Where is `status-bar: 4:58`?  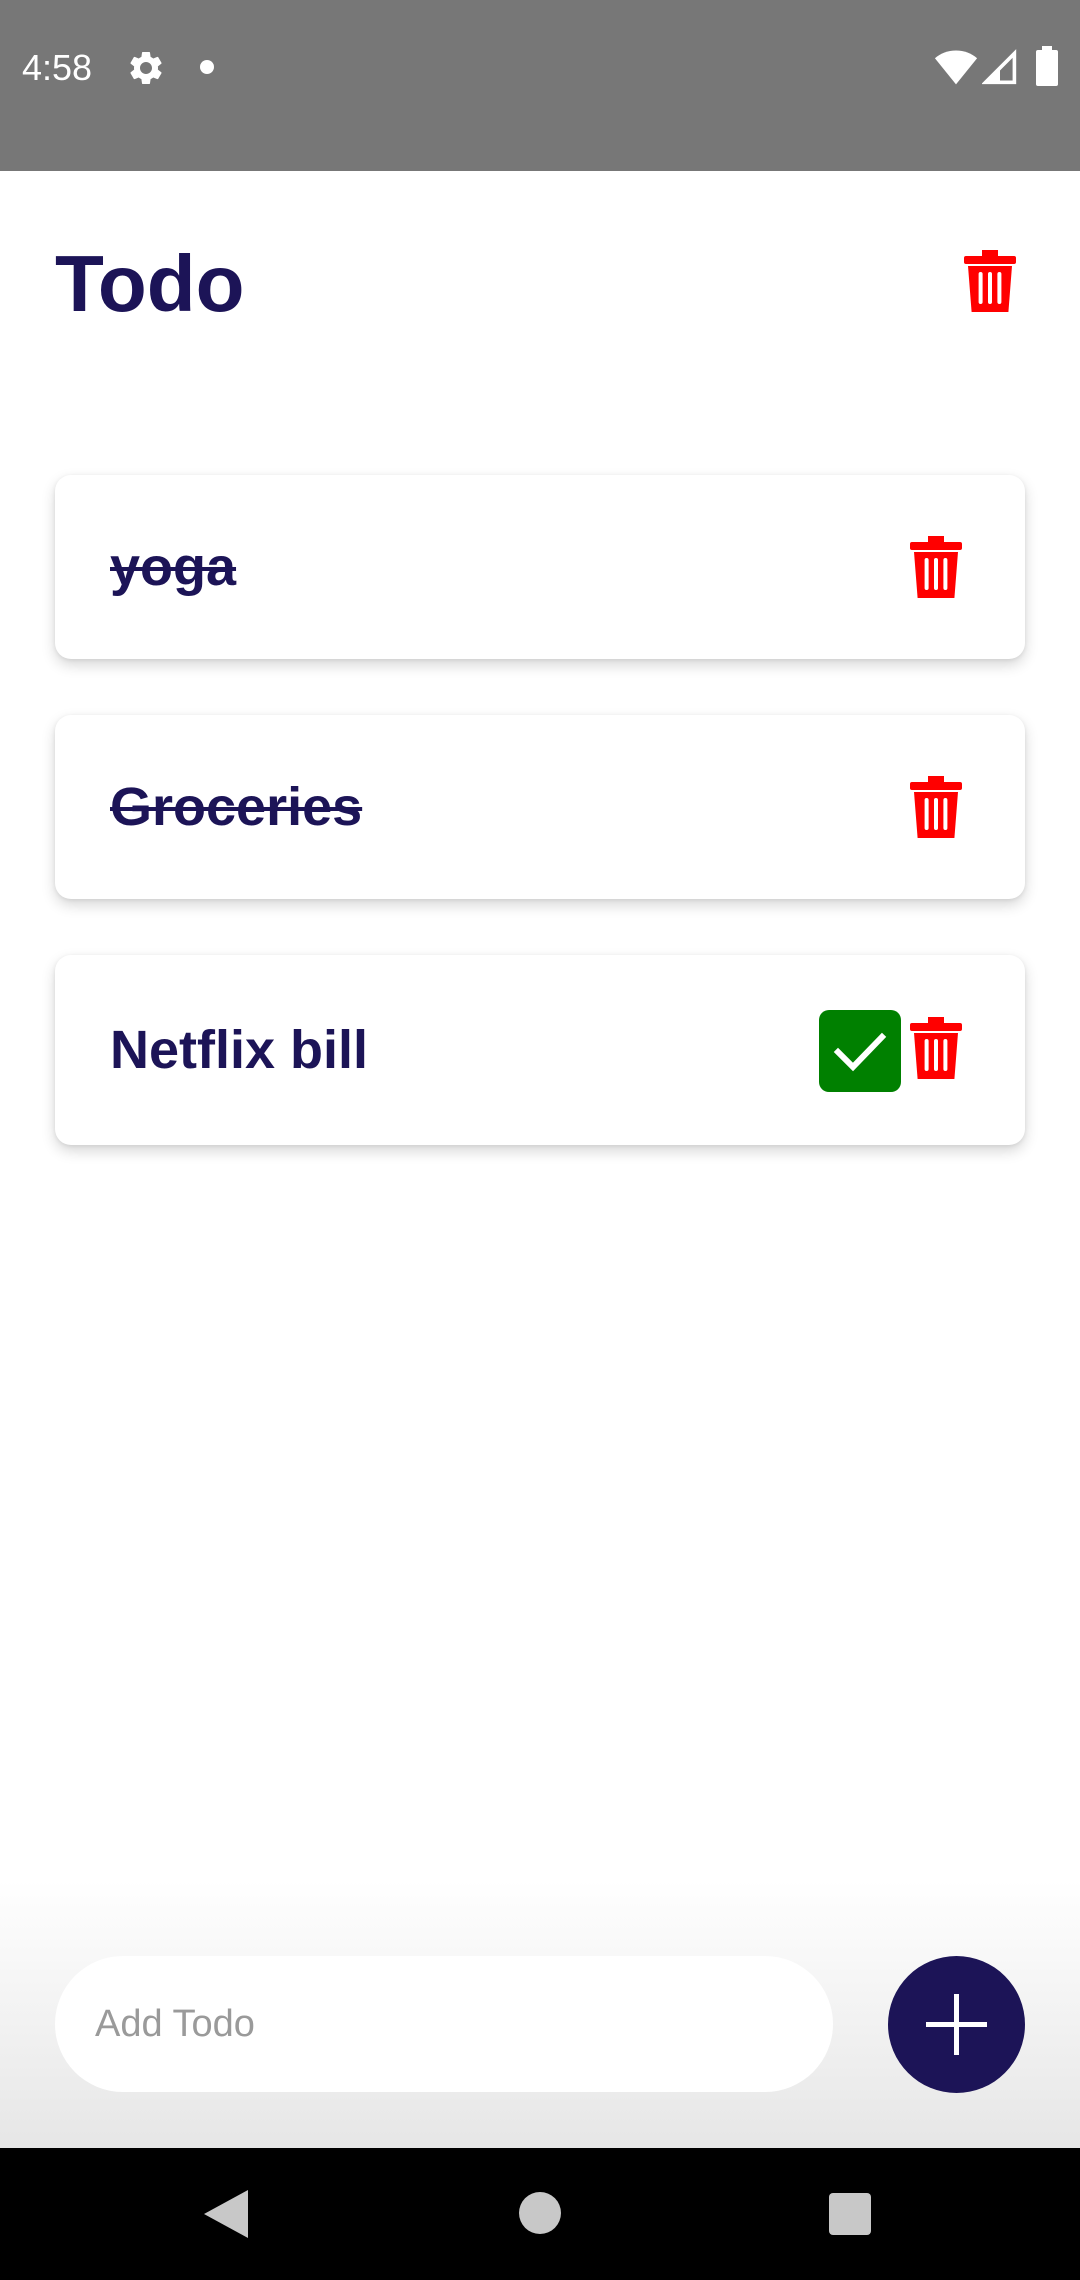 status-bar: 4:58 is located at coordinates (540, 85).